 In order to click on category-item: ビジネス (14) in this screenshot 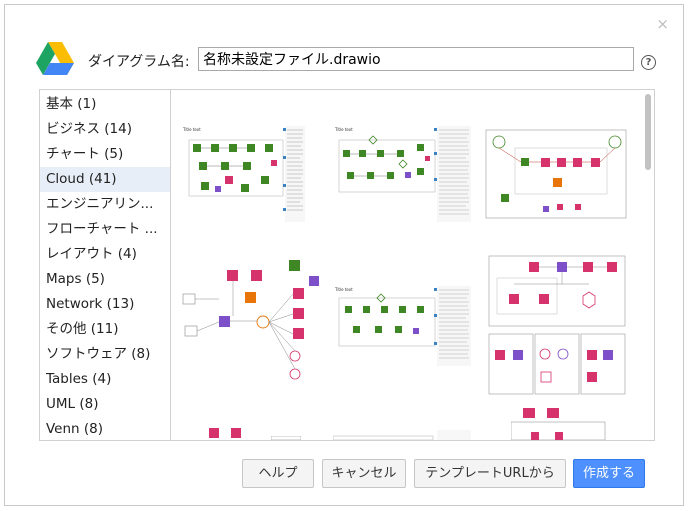, I will do `click(105, 129)`.